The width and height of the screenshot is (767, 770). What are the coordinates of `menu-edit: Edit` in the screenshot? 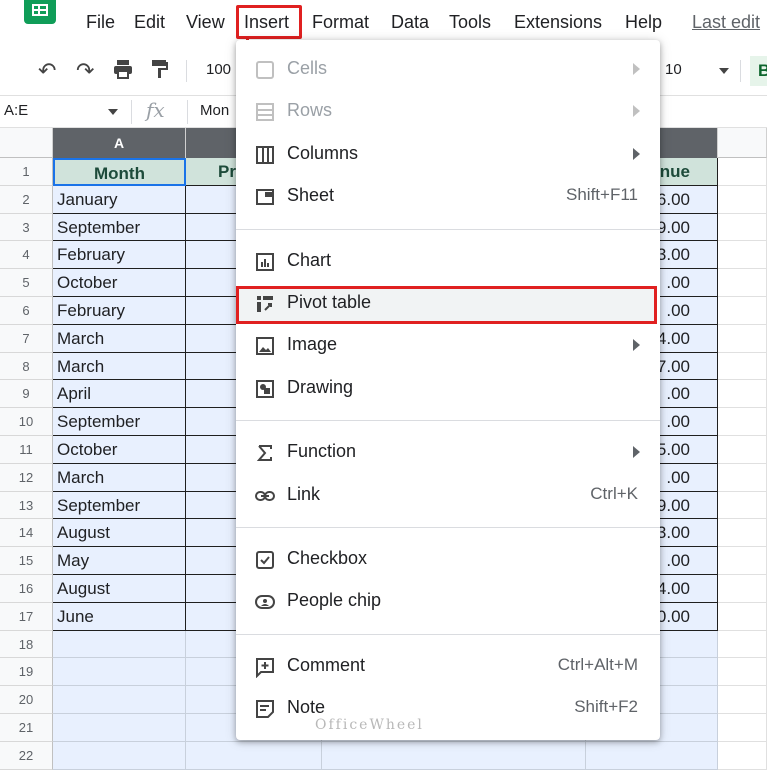 It's located at (149, 22).